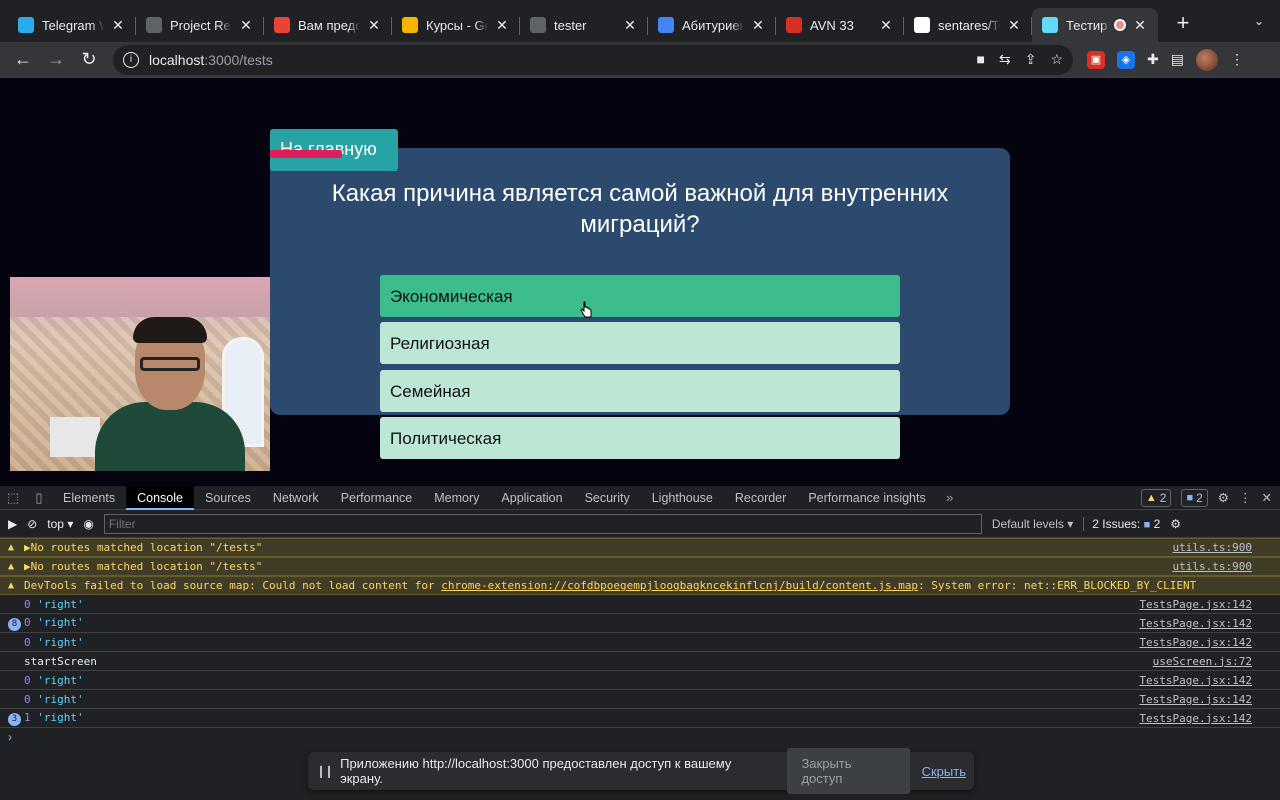 This screenshot has width=1280, height=800. Describe the element at coordinates (1031, 59) in the screenshot. I see `share-icon: ⇪` at that location.